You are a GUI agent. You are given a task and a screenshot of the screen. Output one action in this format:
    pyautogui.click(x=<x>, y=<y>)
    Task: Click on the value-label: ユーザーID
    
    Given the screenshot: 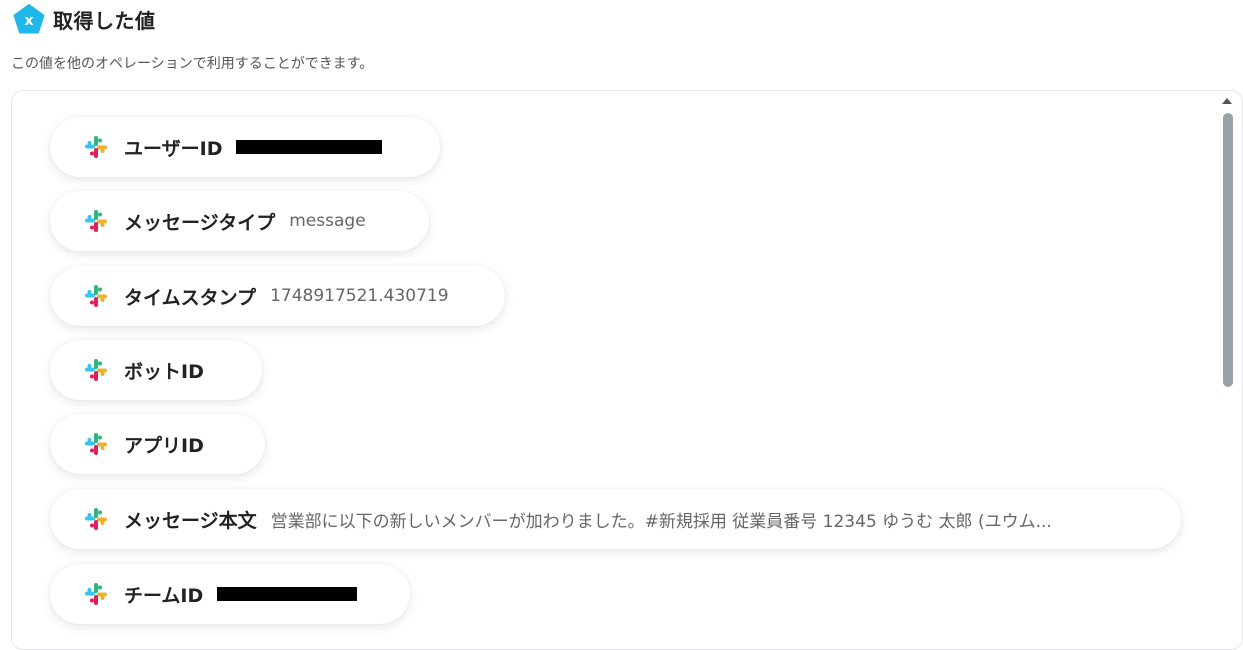 What is the action you would take?
    pyautogui.click(x=173, y=148)
    